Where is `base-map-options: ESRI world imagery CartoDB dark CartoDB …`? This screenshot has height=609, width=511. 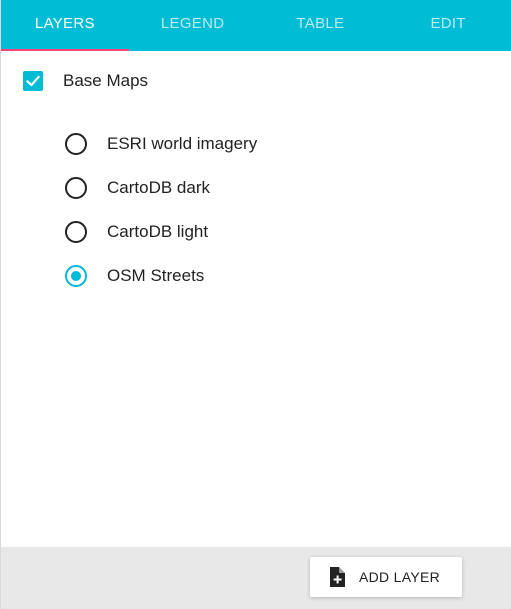 base-map-options: ESRI world imagery CartoDB dark CartoDB … is located at coordinates (161, 210).